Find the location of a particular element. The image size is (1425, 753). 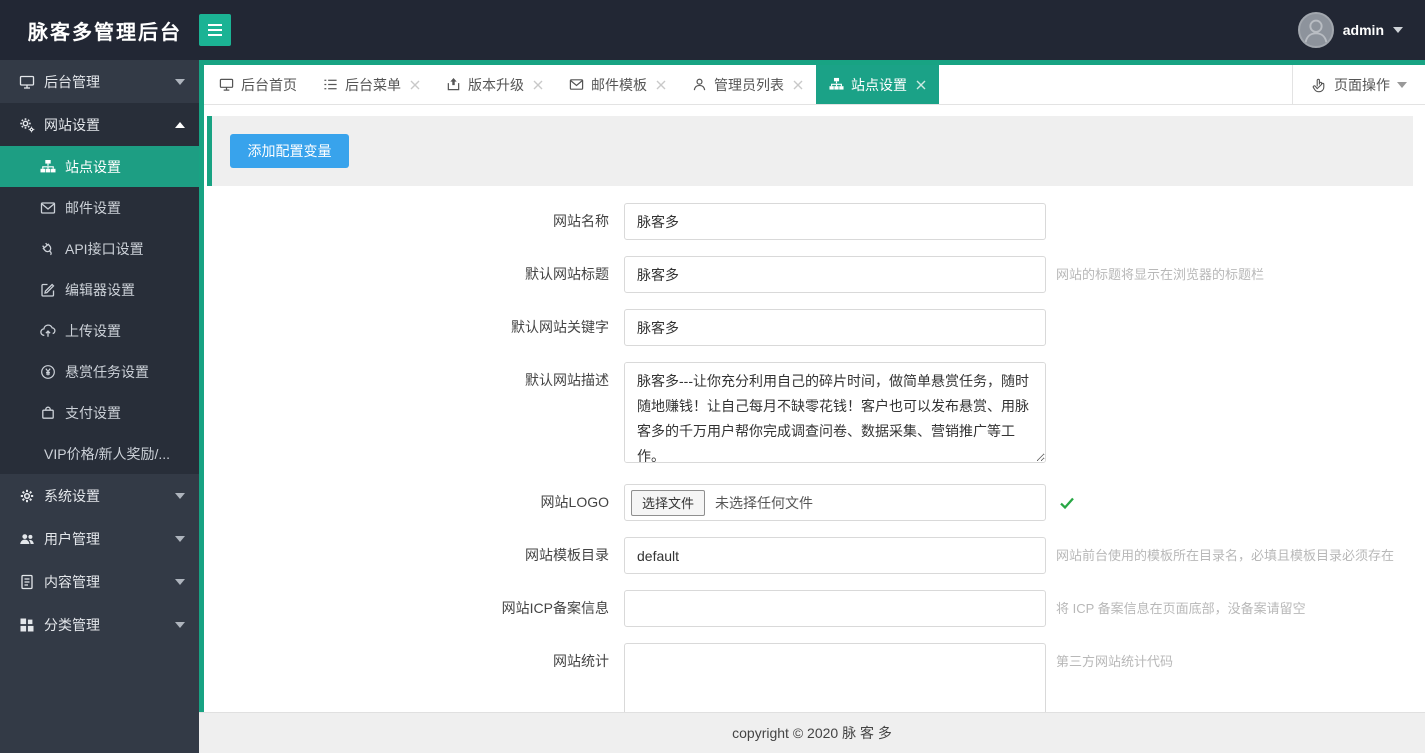

sidebar-item-label: 编辑器设置 is located at coordinates (100, 289).